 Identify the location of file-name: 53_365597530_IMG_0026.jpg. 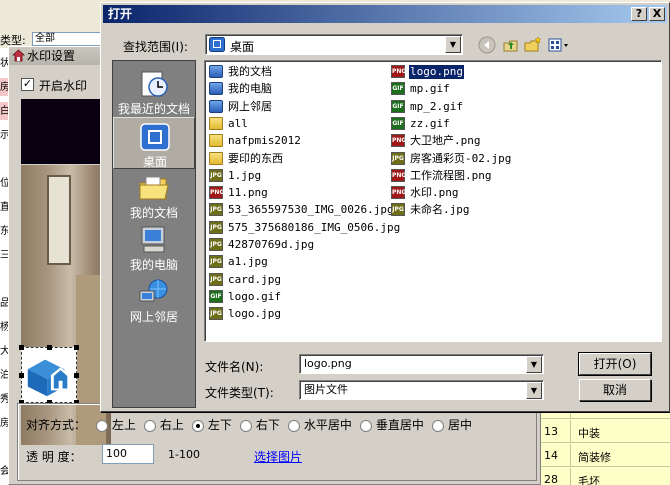
(311, 210).